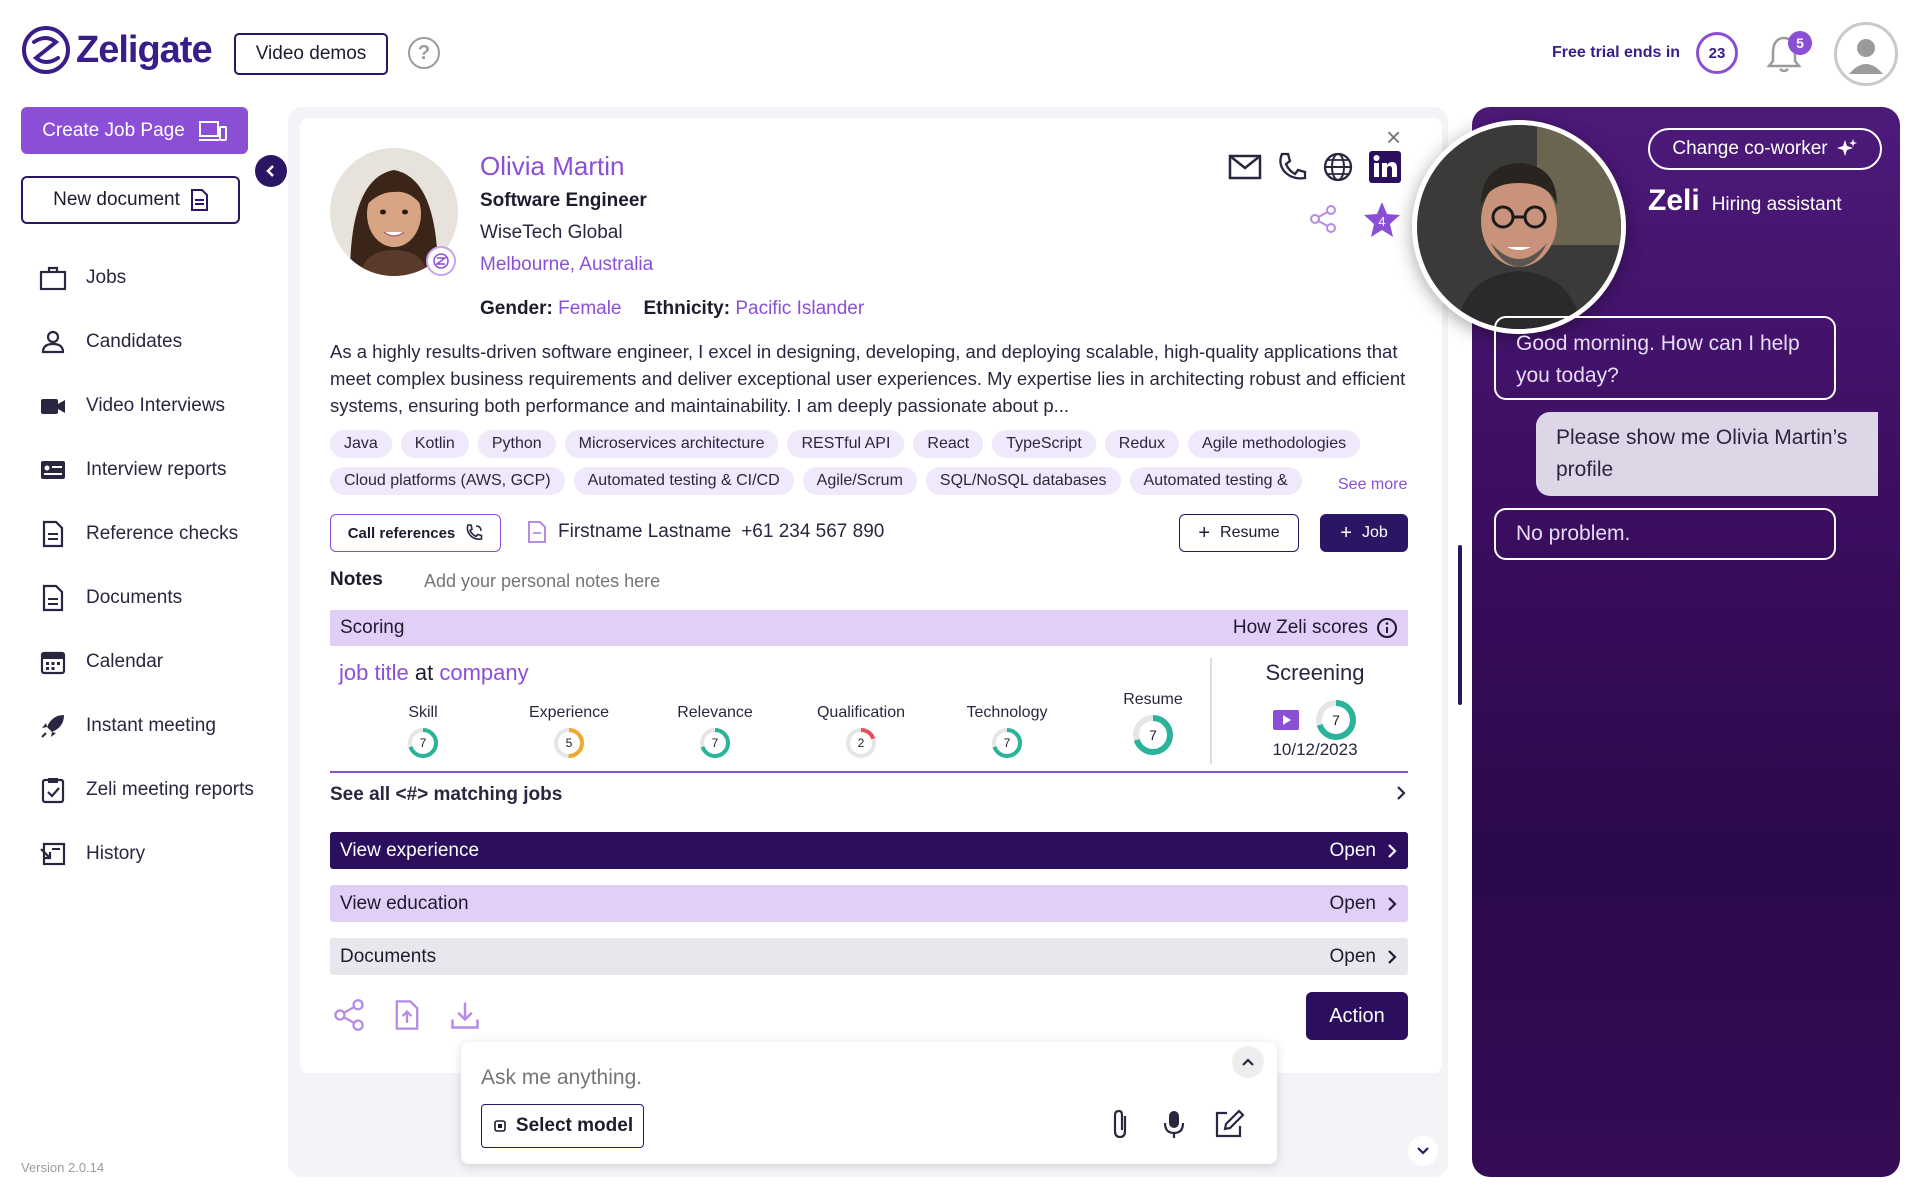  Describe the element at coordinates (1121, 1124) in the screenshot. I see `attachment-icon` at that location.